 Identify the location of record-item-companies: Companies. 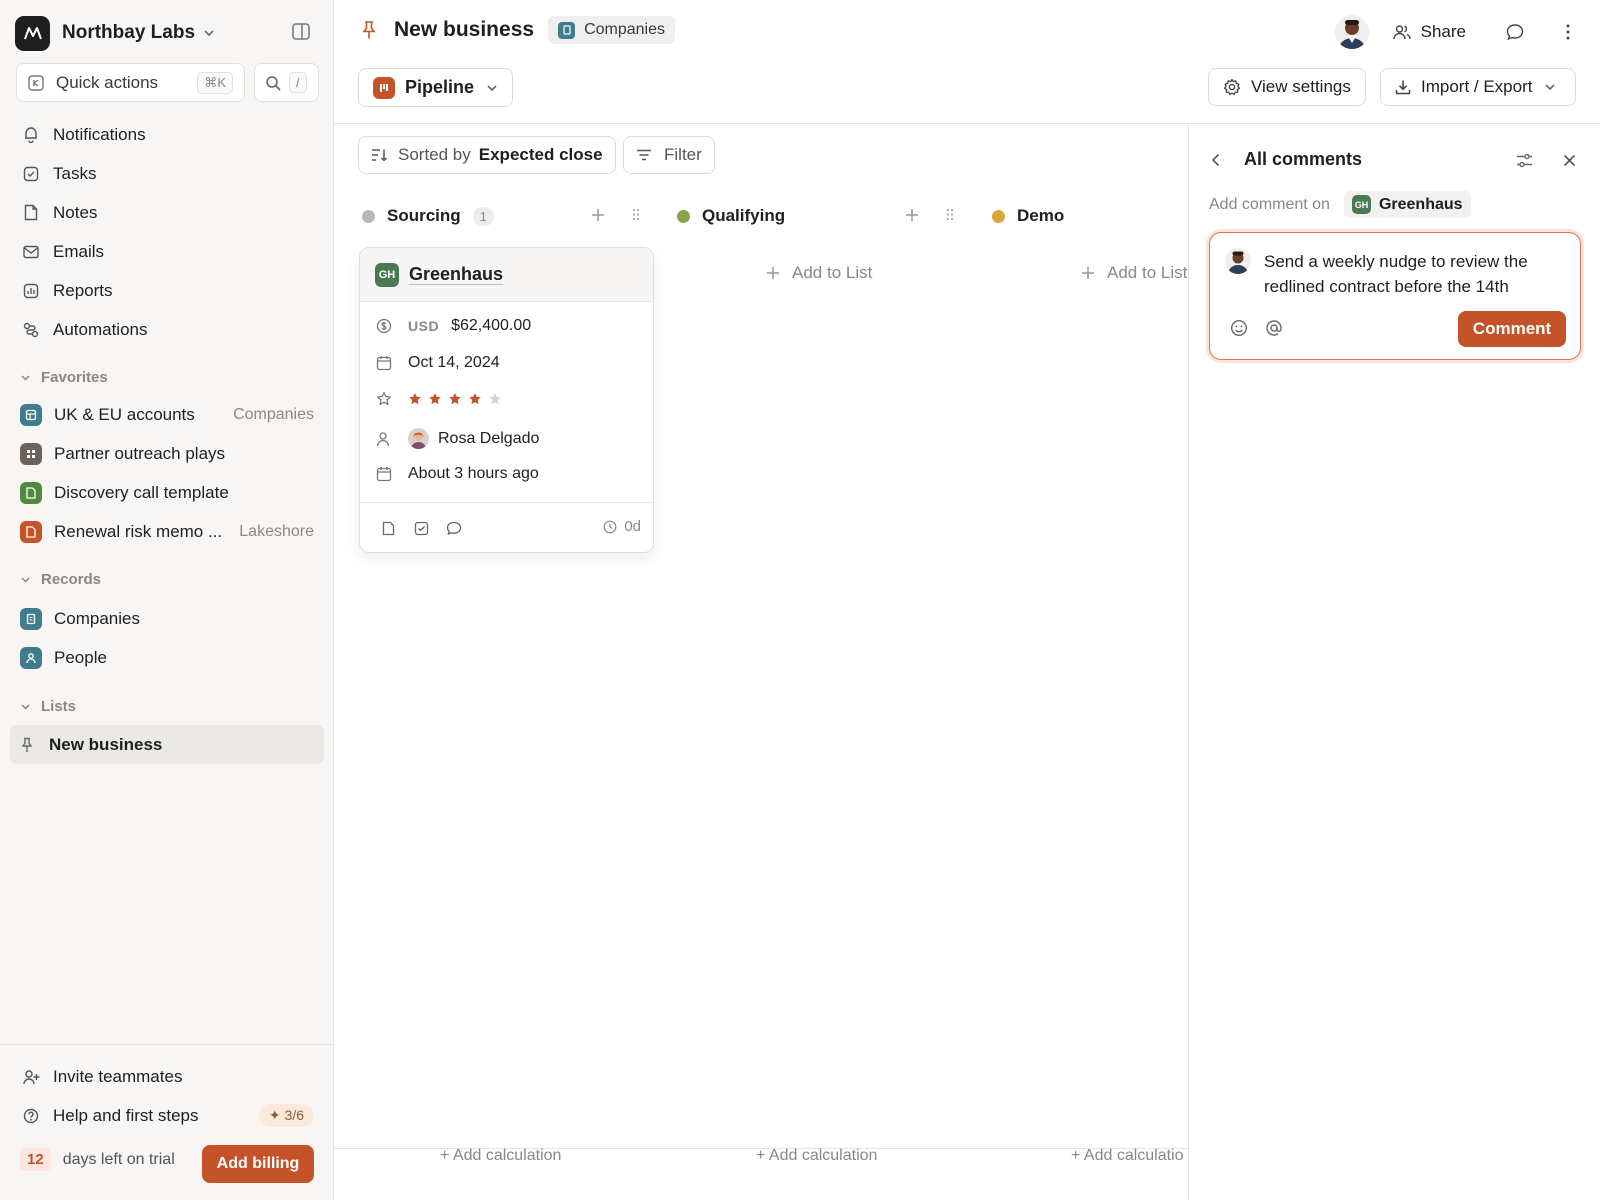
(169, 618).